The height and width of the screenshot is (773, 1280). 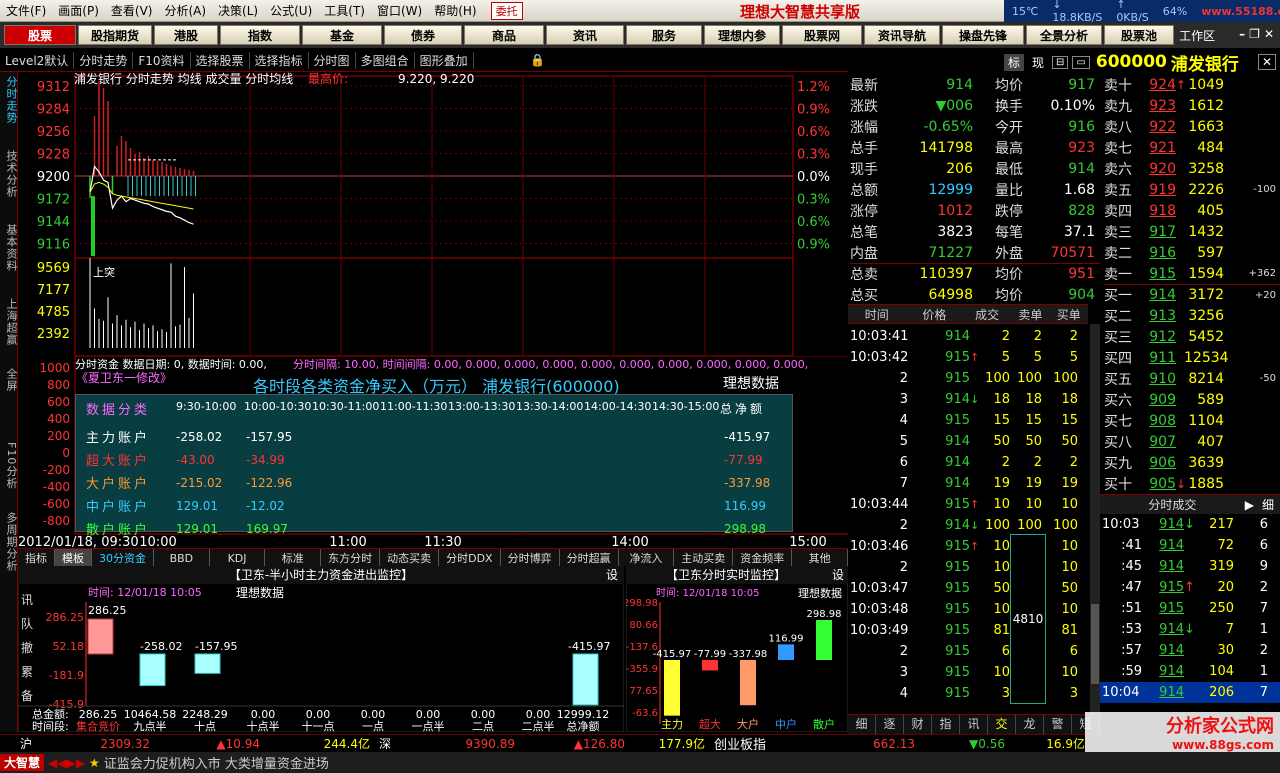 I want to click on indicator-tab-9: 分时博弈, so click(x=530, y=558).